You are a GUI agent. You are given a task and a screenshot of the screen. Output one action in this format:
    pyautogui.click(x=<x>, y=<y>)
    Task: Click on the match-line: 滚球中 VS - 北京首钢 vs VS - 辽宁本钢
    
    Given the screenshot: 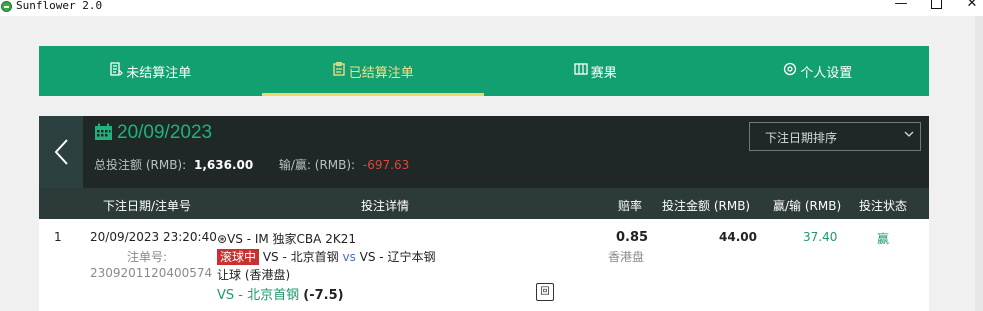 What is the action you would take?
    pyautogui.click(x=326, y=256)
    